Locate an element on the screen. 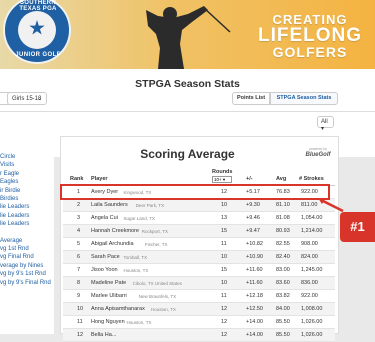 The height and width of the screenshot is (342, 375). cell-strokes: 1,008.00 is located at coordinates (312, 309).